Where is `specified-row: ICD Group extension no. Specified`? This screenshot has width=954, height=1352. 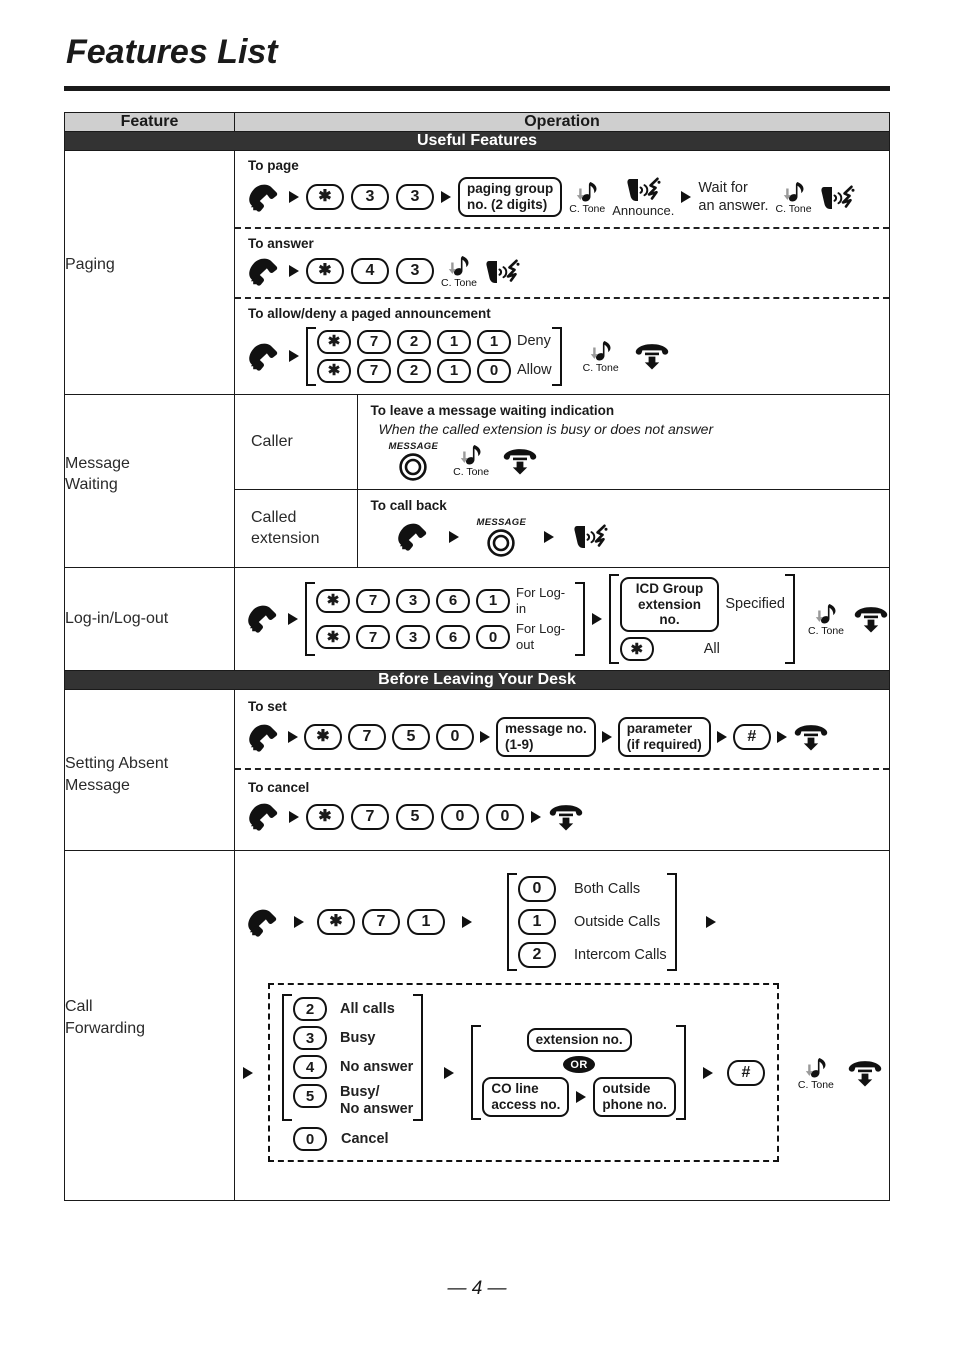
specified-row: ICD Group extension no. Specified is located at coordinates (702, 604).